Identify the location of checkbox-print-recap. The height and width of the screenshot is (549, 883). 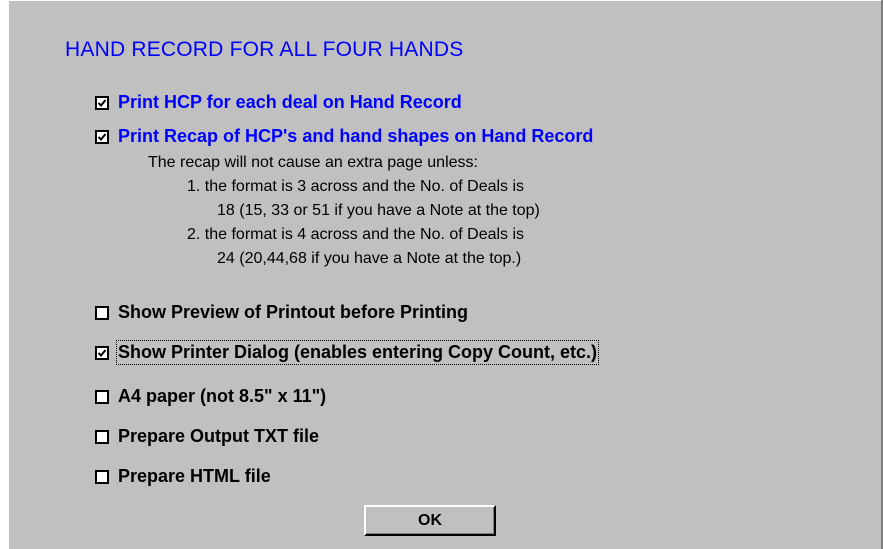
(102, 136).